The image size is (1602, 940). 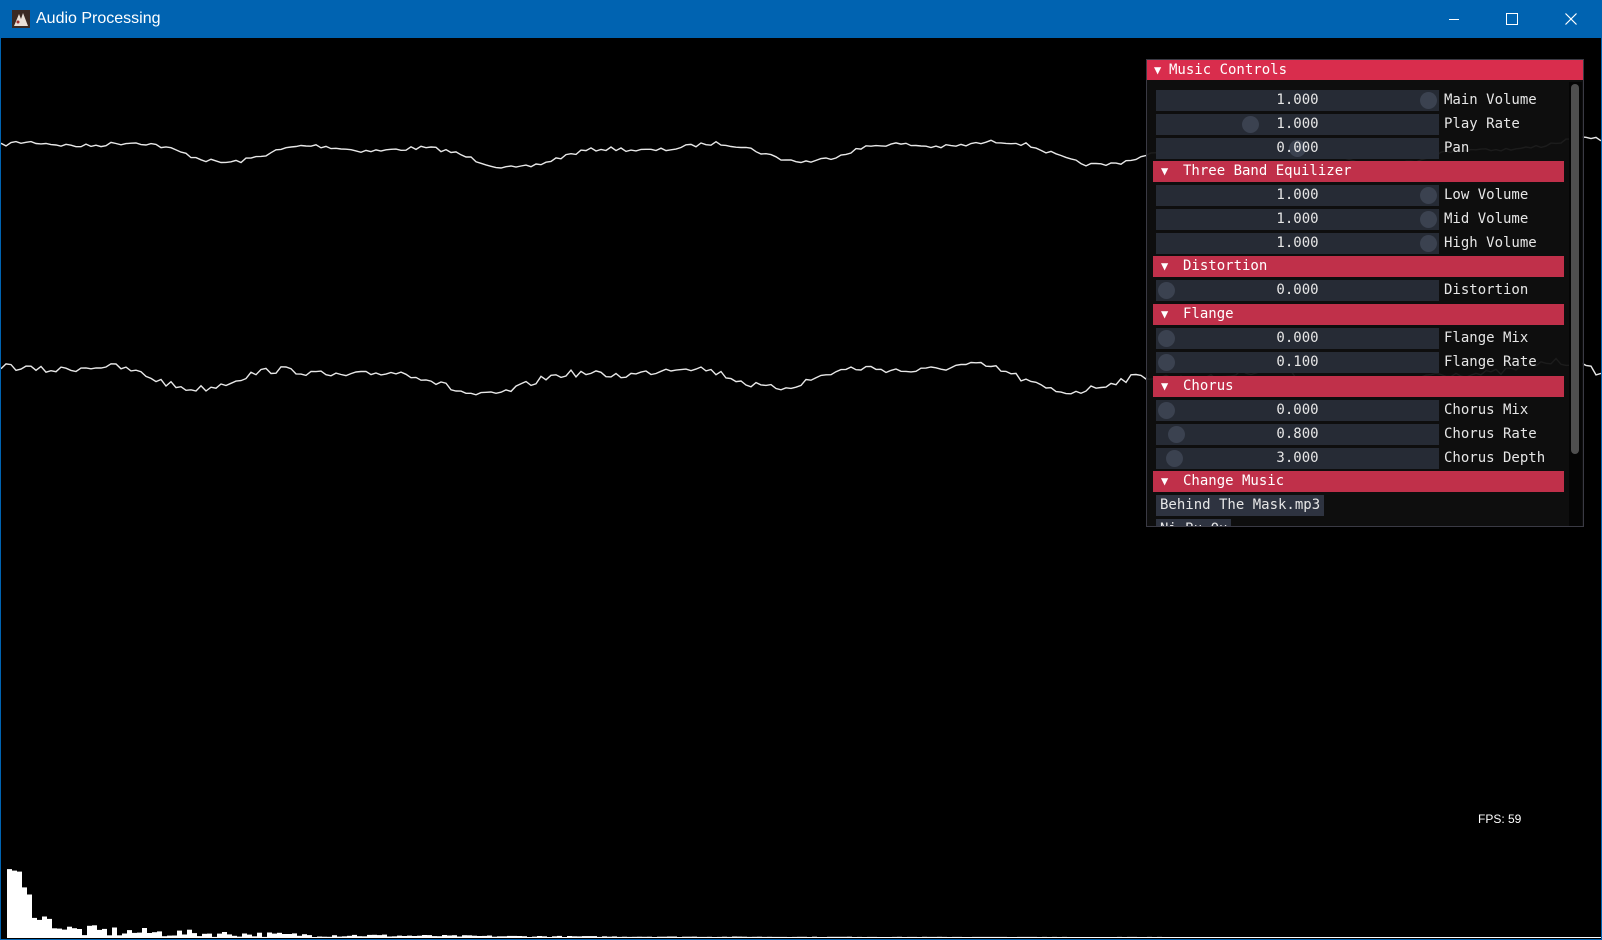 What do you see at coordinates (1297, 362) in the screenshot?
I see `flange-rate-slider: 0.100` at bounding box center [1297, 362].